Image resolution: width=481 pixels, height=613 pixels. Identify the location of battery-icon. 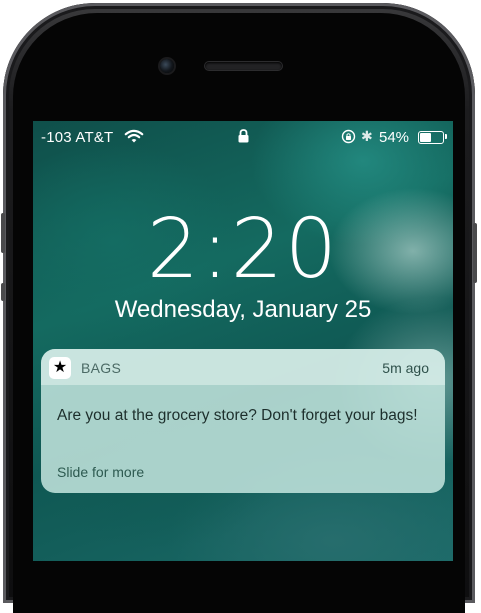
(431, 137).